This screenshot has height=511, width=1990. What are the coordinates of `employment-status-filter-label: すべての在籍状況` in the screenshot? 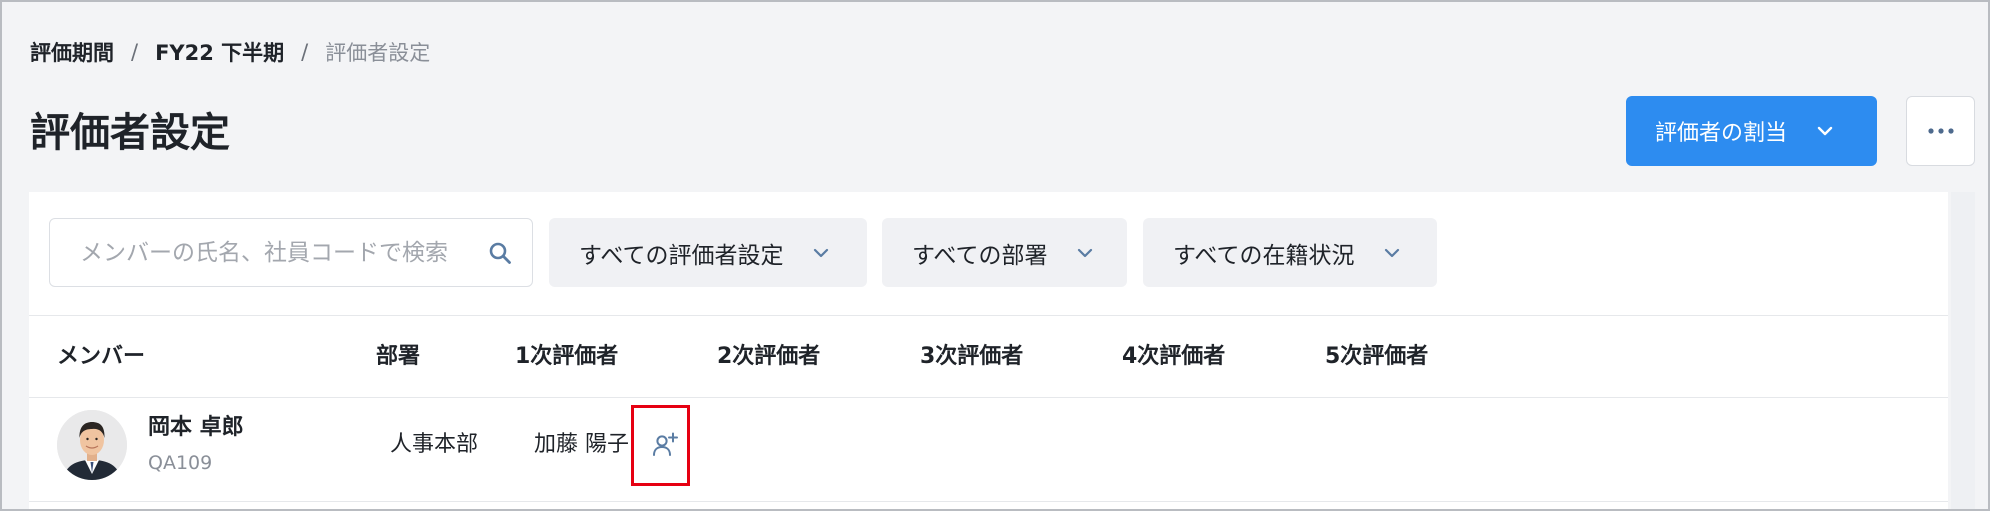 It's located at (1264, 255).